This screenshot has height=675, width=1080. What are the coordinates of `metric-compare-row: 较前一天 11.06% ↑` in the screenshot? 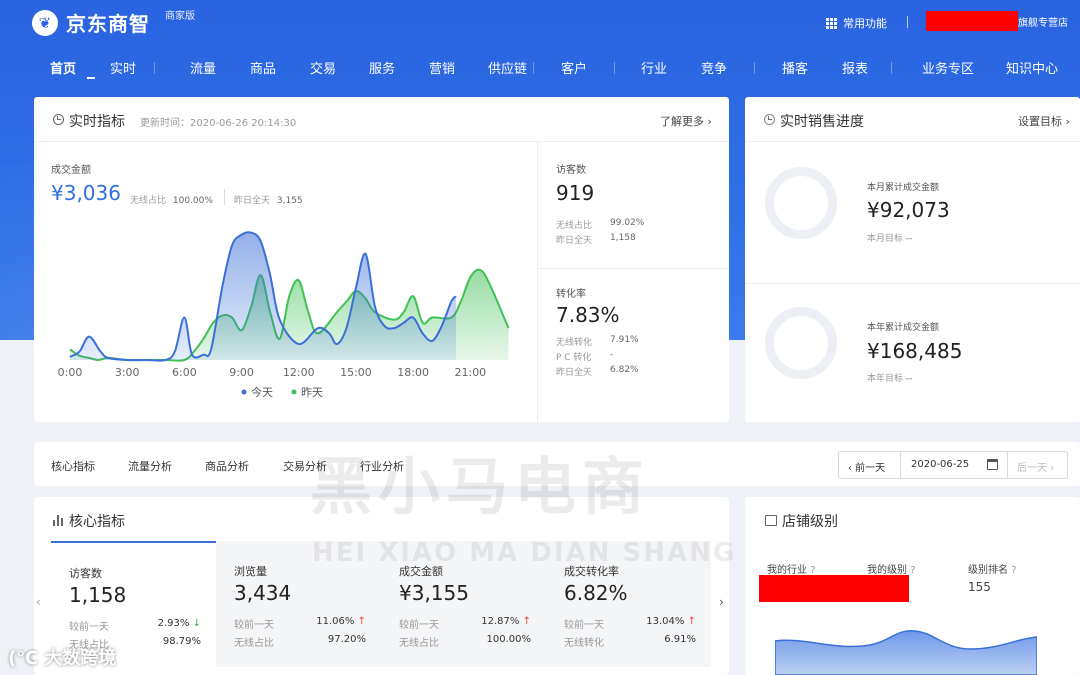 It's located at (300, 623).